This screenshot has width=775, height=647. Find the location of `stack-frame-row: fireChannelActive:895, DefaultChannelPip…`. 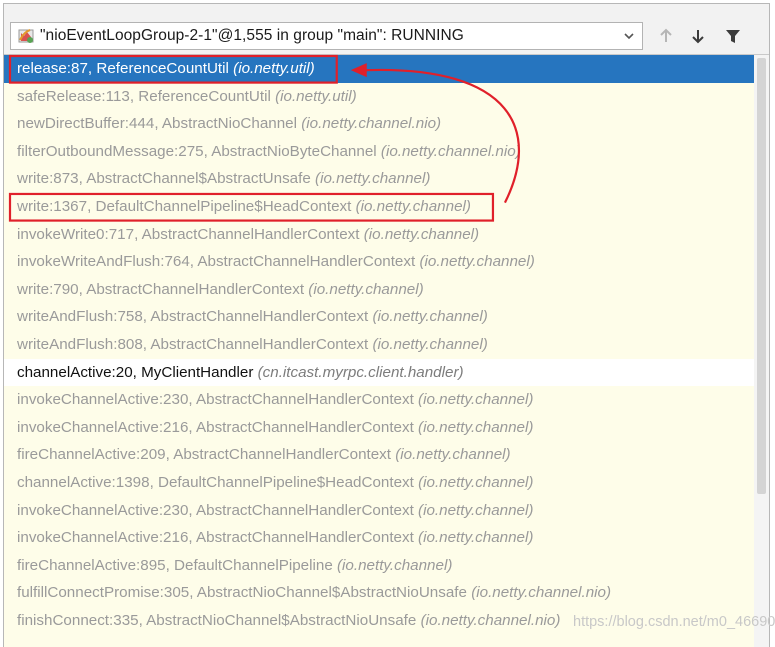

stack-frame-row: fireChannelActive:895, DefaultChannelPip… is located at coordinates (379, 566).